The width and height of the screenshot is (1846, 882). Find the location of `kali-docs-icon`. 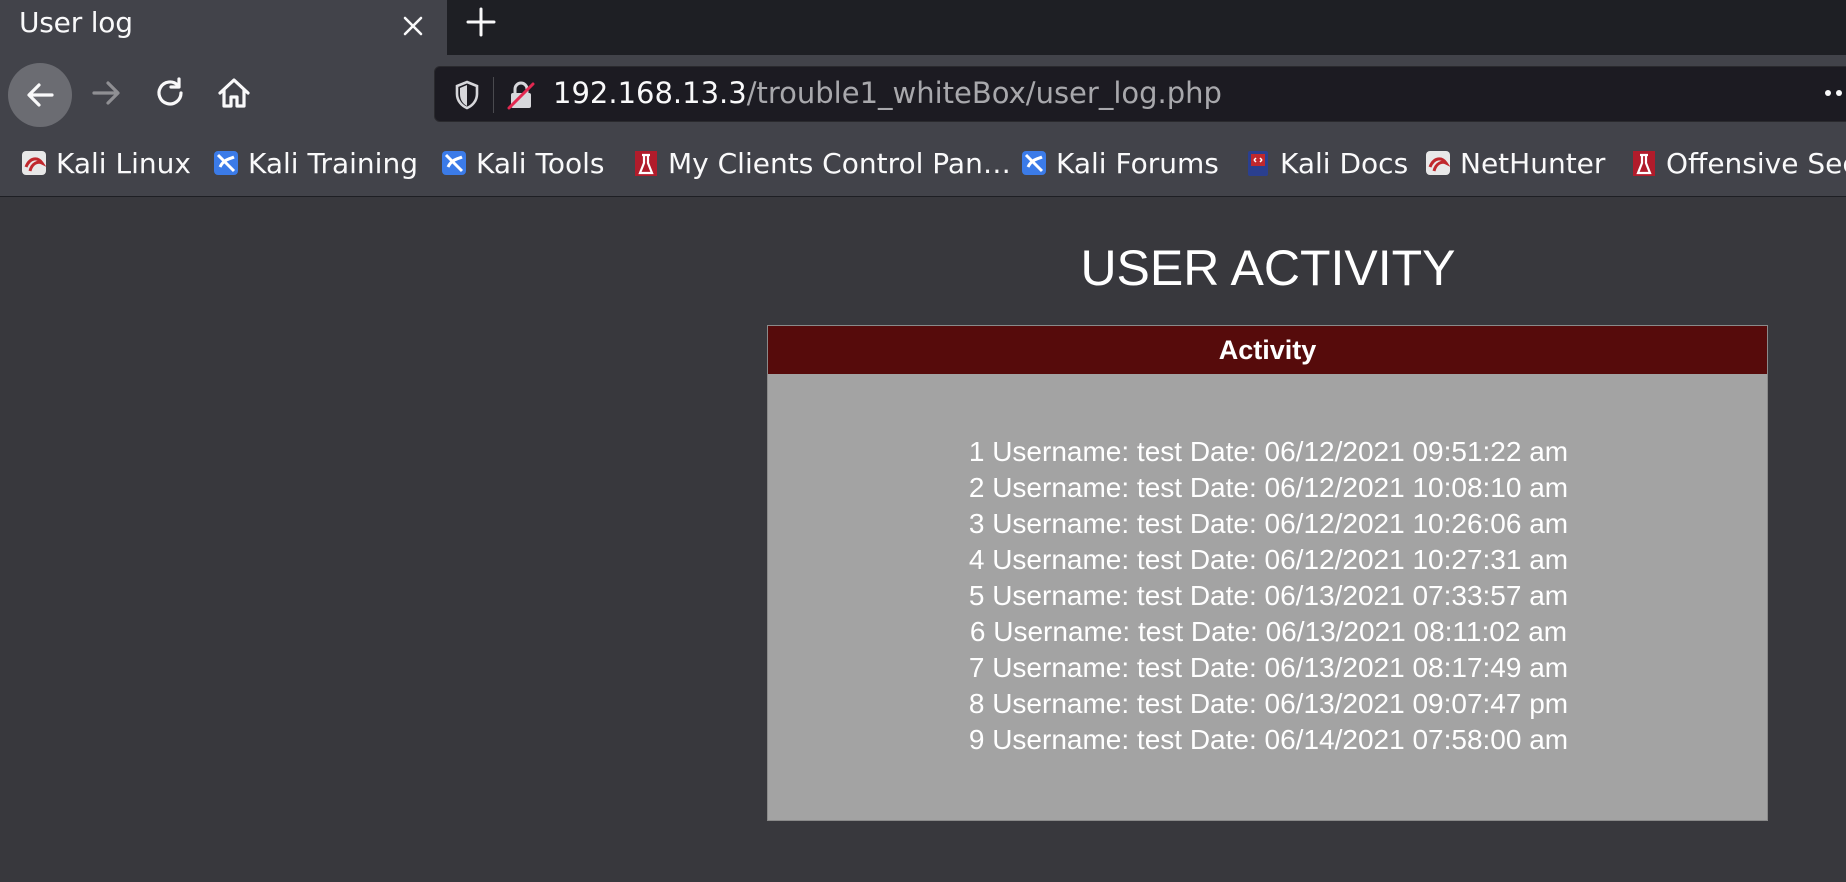

kali-docs-icon is located at coordinates (1258, 163).